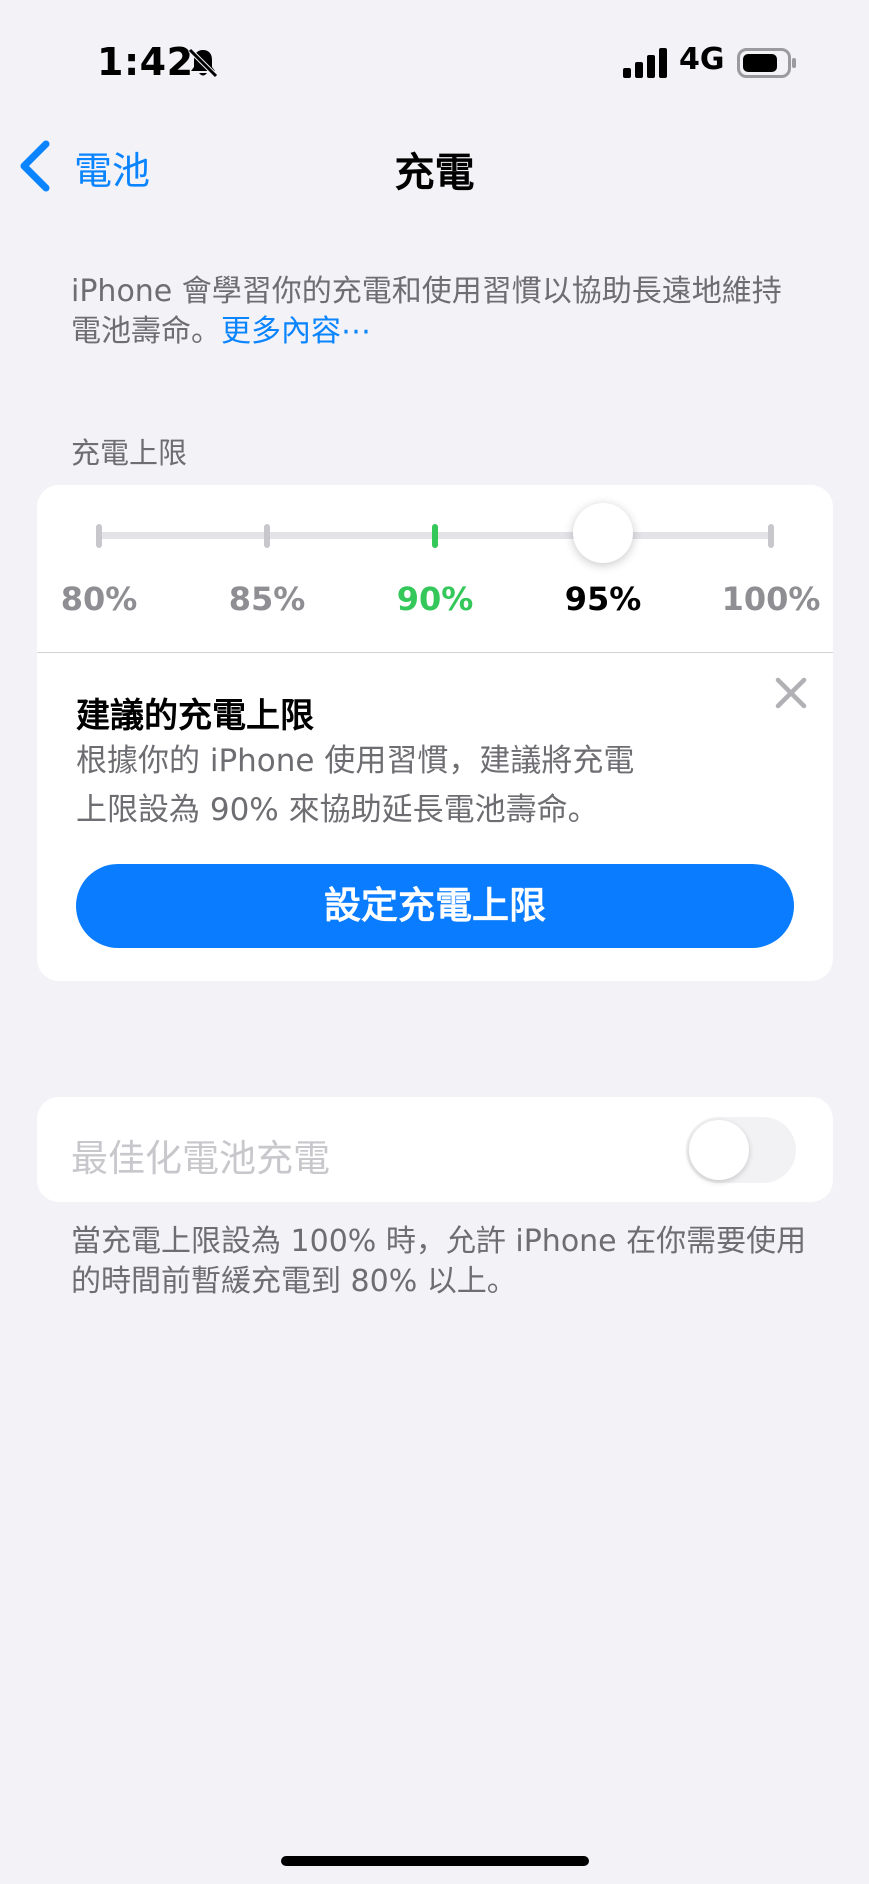 The width and height of the screenshot is (869, 1884). I want to click on suggestion-body-line-2: 上限設為 90% 來協助延長電池壽命。, so click(337, 810).